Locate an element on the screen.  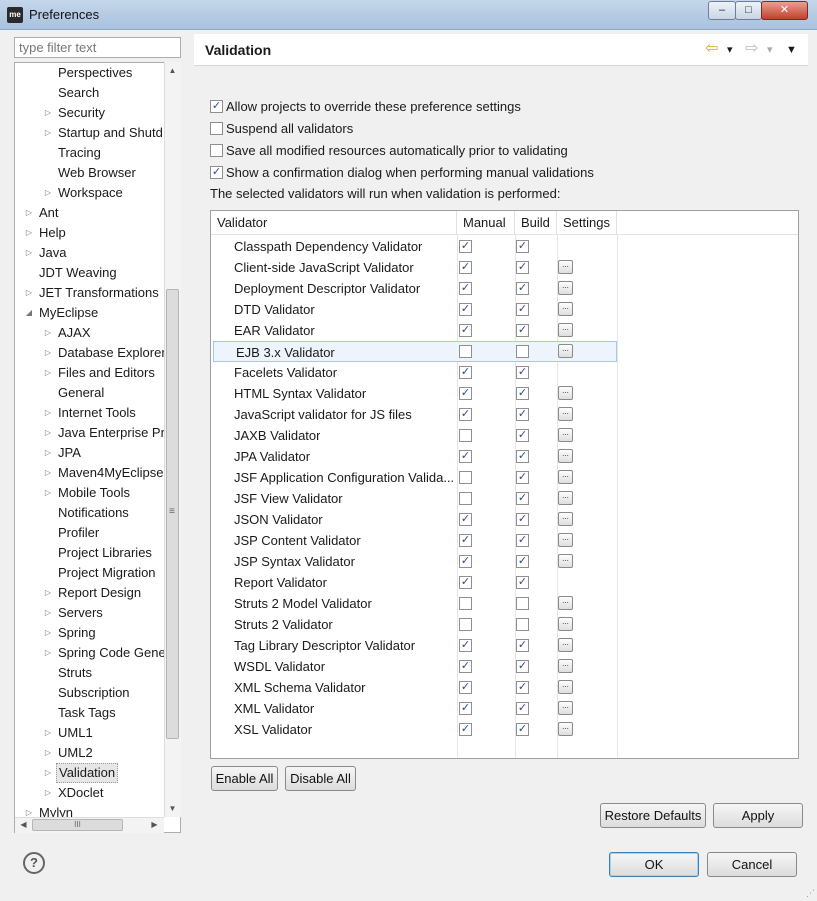
table-row: EJB 3.x Validator is located at coordinates (415, 351).